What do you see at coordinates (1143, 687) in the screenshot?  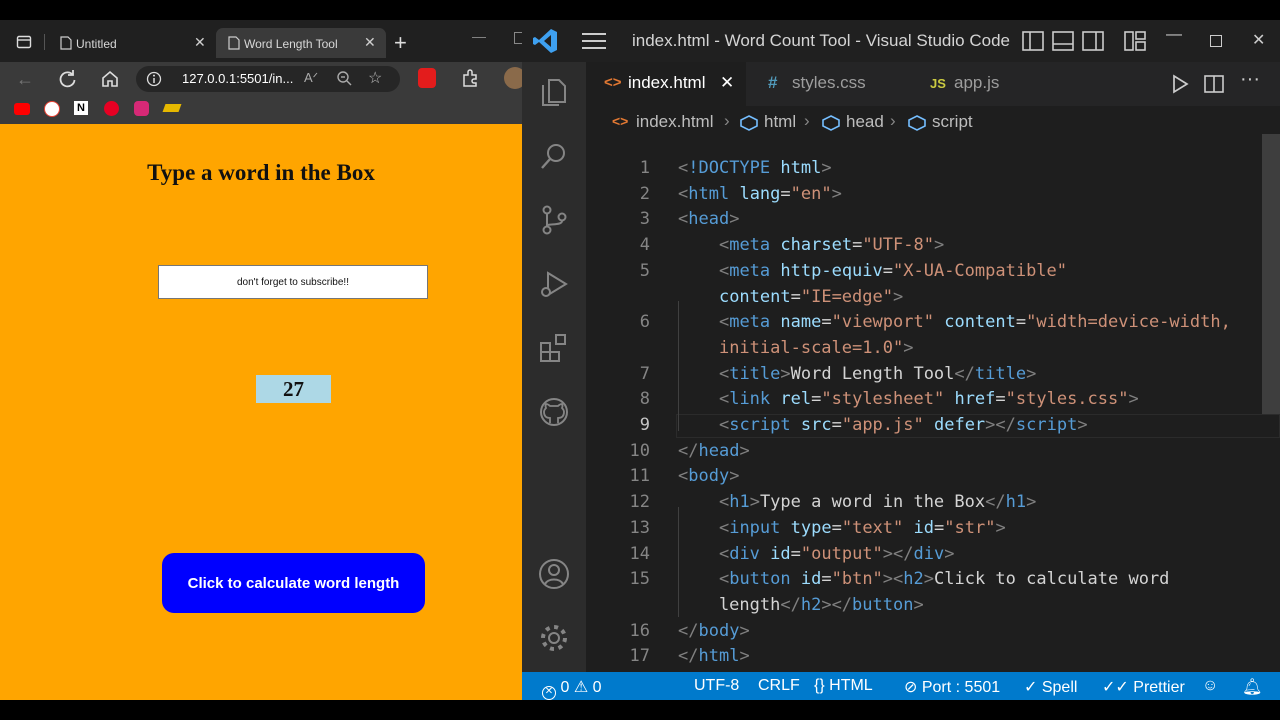 I see `prettier-status: ✓✓ Prettier` at bounding box center [1143, 687].